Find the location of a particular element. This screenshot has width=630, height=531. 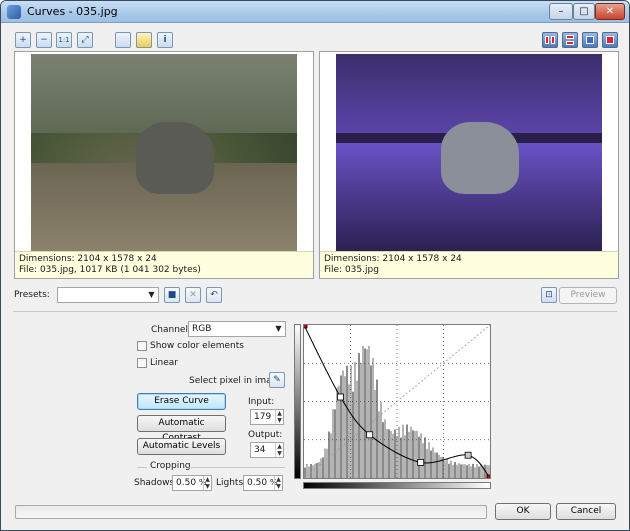

ok-button: OK is located at coordinates (523, 511).